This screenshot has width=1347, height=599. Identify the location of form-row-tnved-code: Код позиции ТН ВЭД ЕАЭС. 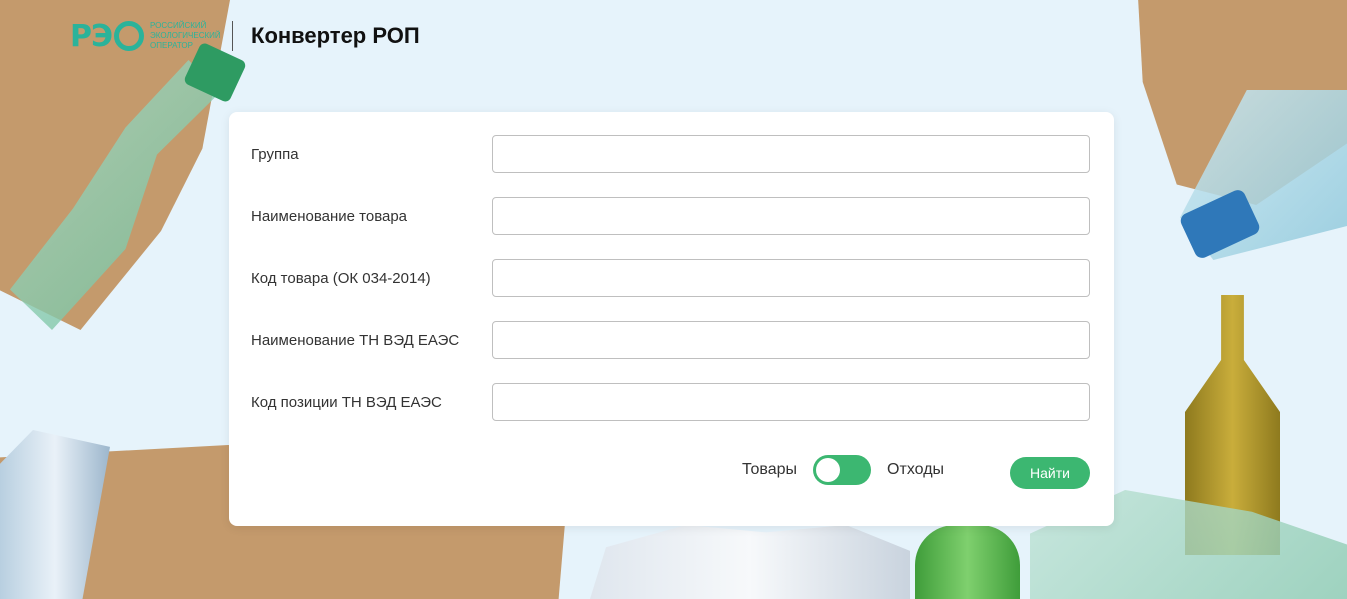
(671, 402).